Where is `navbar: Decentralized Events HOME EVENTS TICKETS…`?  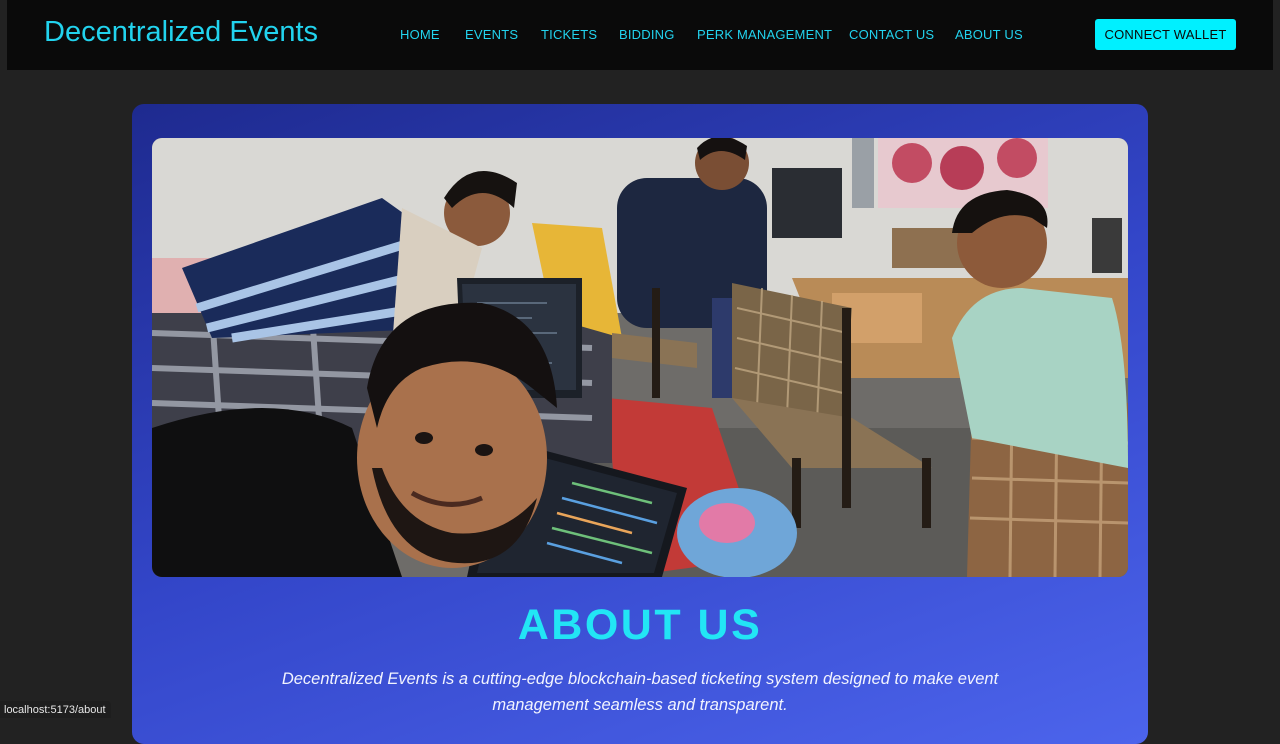
navbar: Decentralized Events HOME EVENTS TICKETS… is located at coordinates (640, 35).